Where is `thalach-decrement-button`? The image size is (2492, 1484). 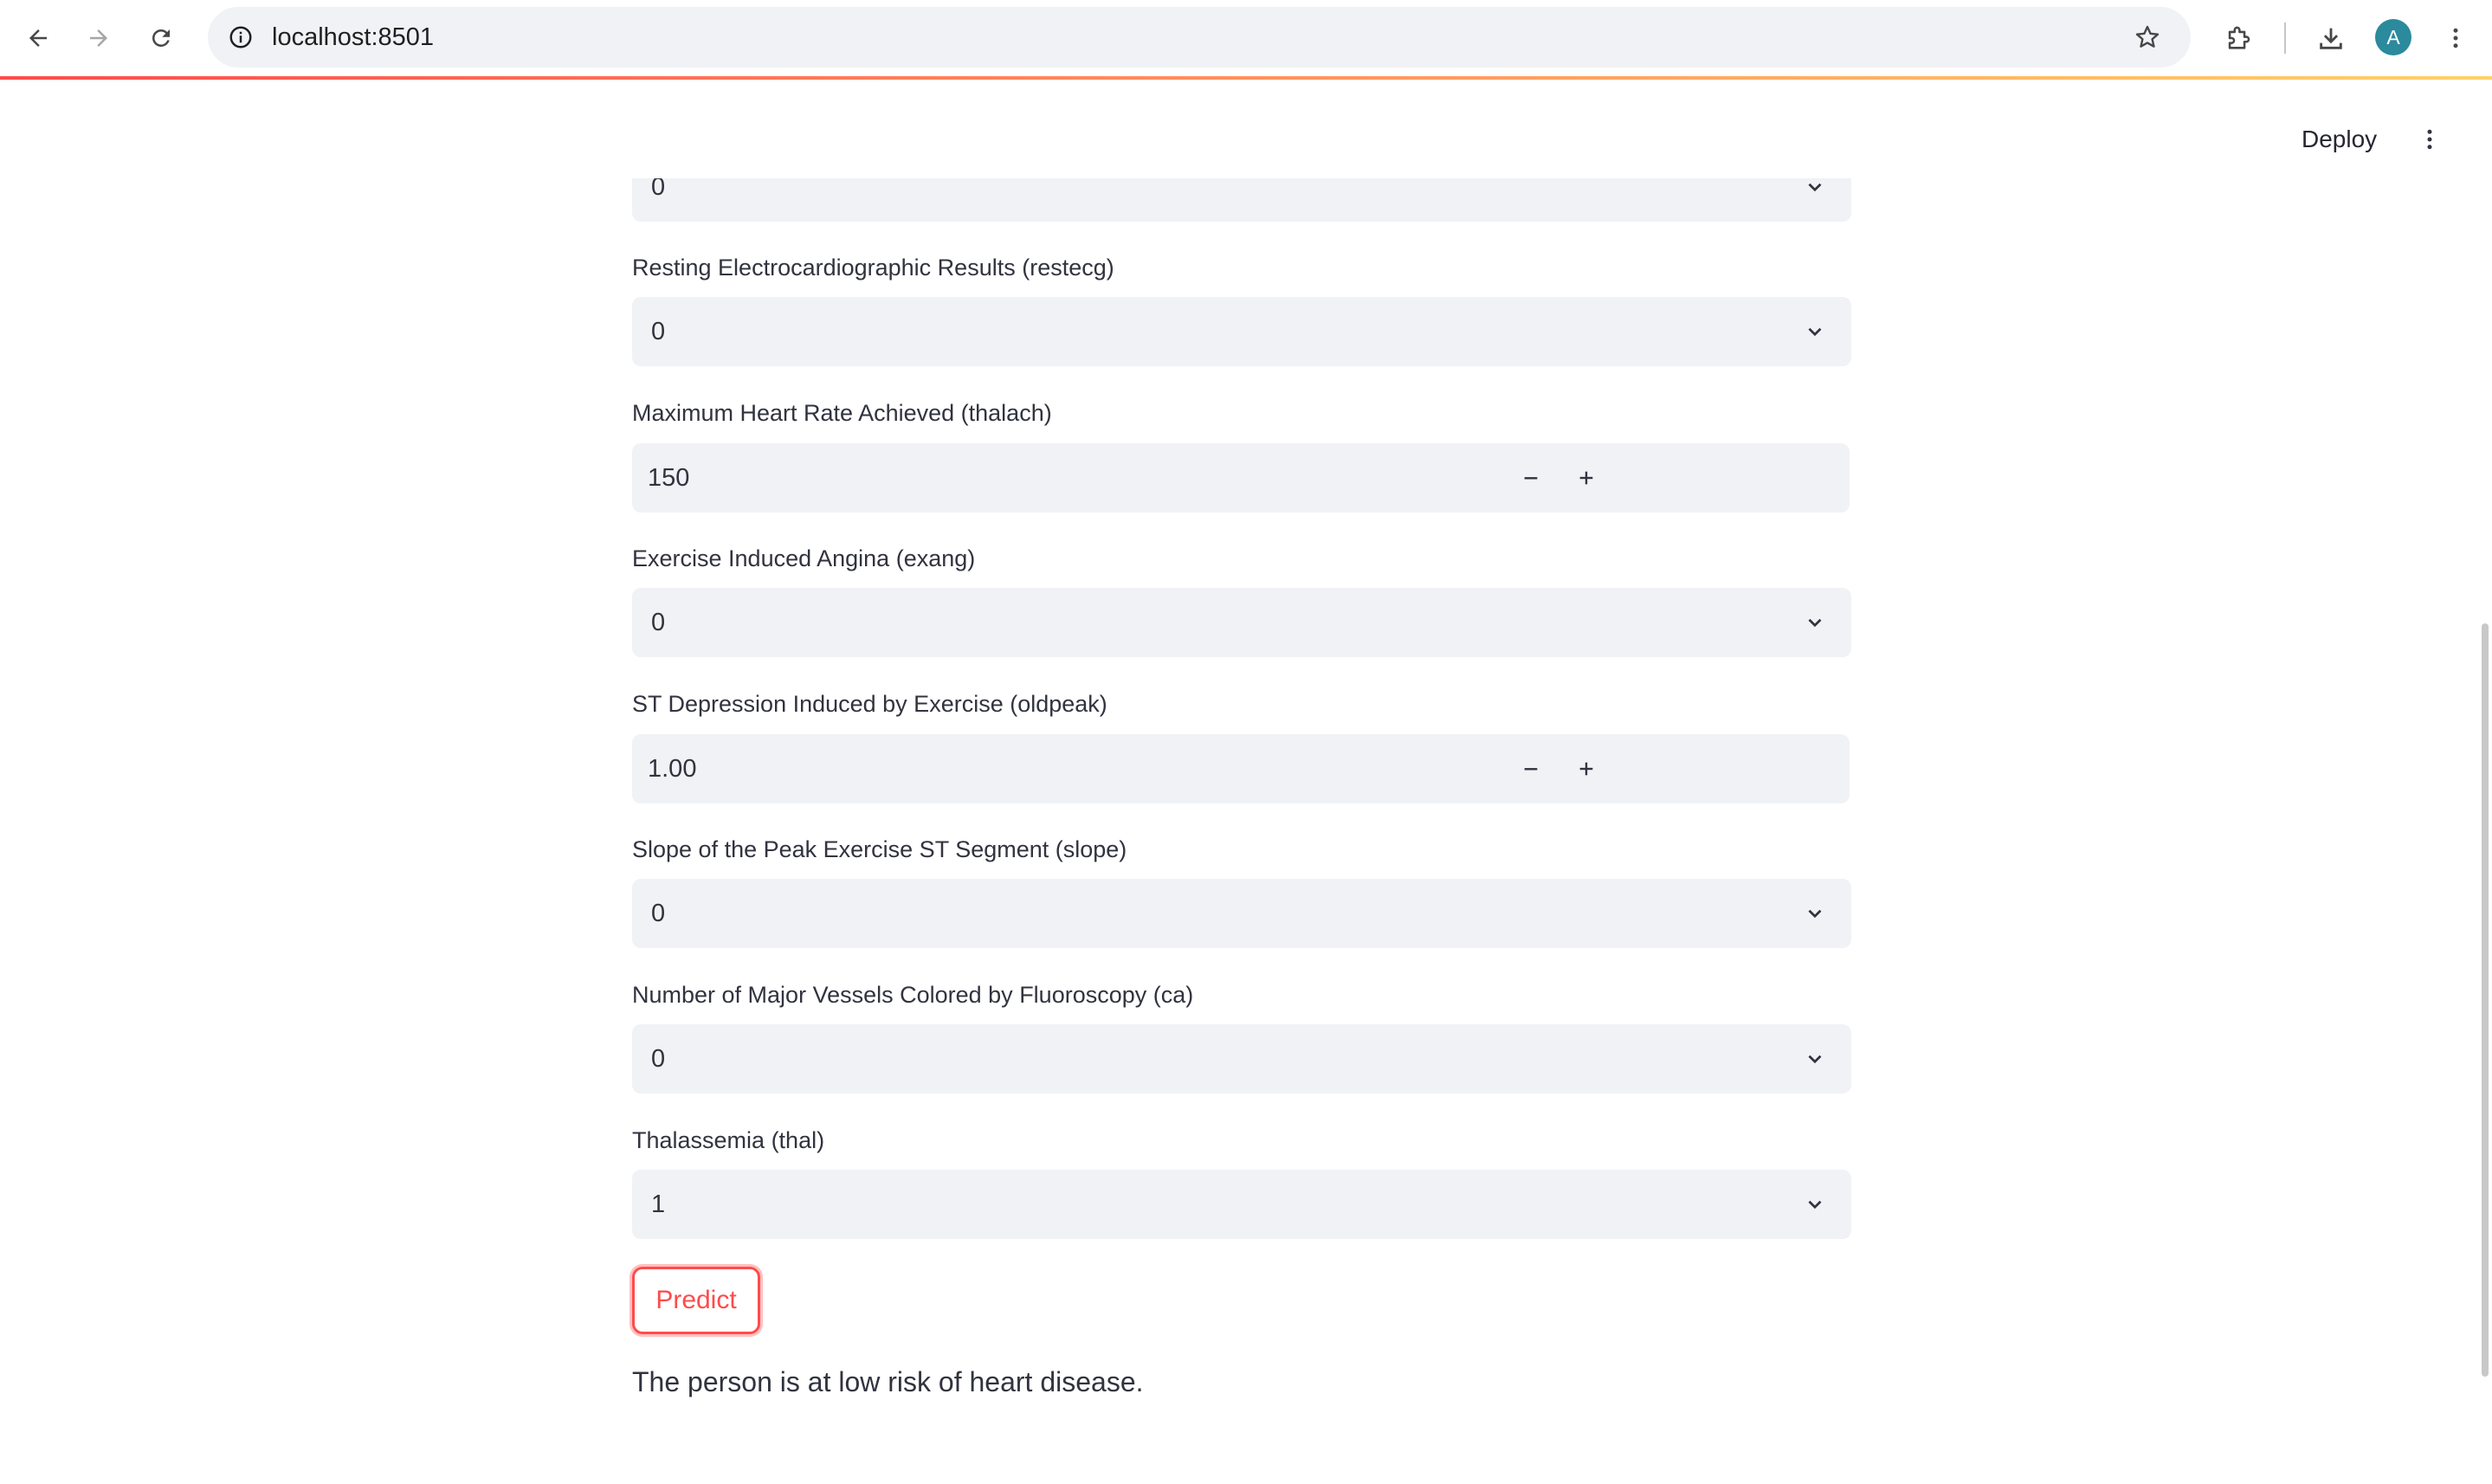
thalach-decrement-button is located at coordinates (1531, 478).